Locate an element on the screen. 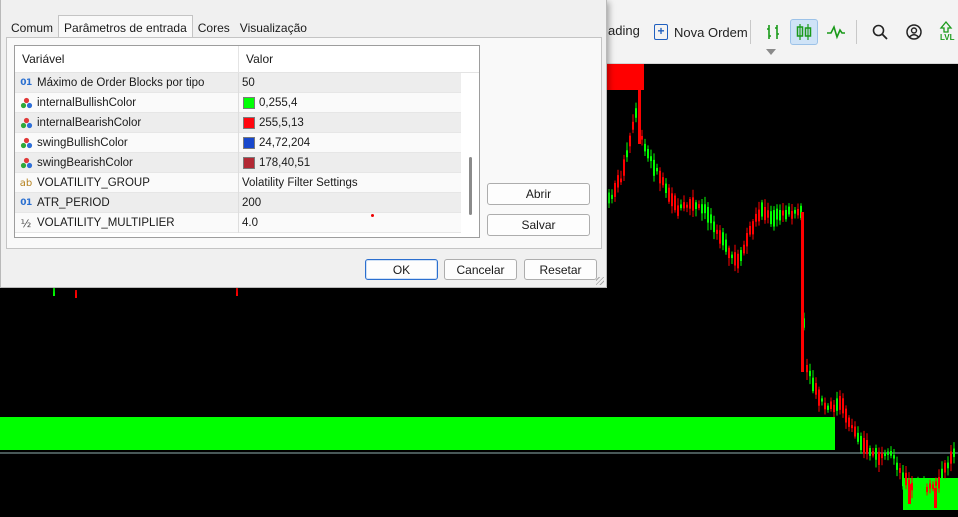 The width and height of the screenshot is (958, 517). open-button: Abrir is located at coordinates (538, 194).